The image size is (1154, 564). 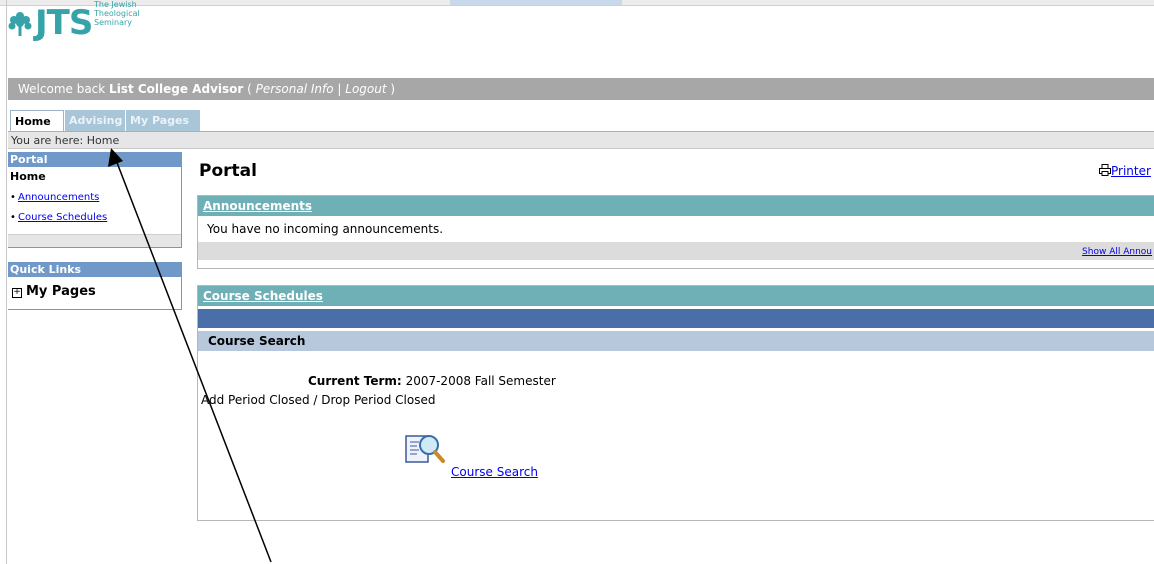 I want to click on welcome-prefix: Welcome back, so click(x=64, y=89).